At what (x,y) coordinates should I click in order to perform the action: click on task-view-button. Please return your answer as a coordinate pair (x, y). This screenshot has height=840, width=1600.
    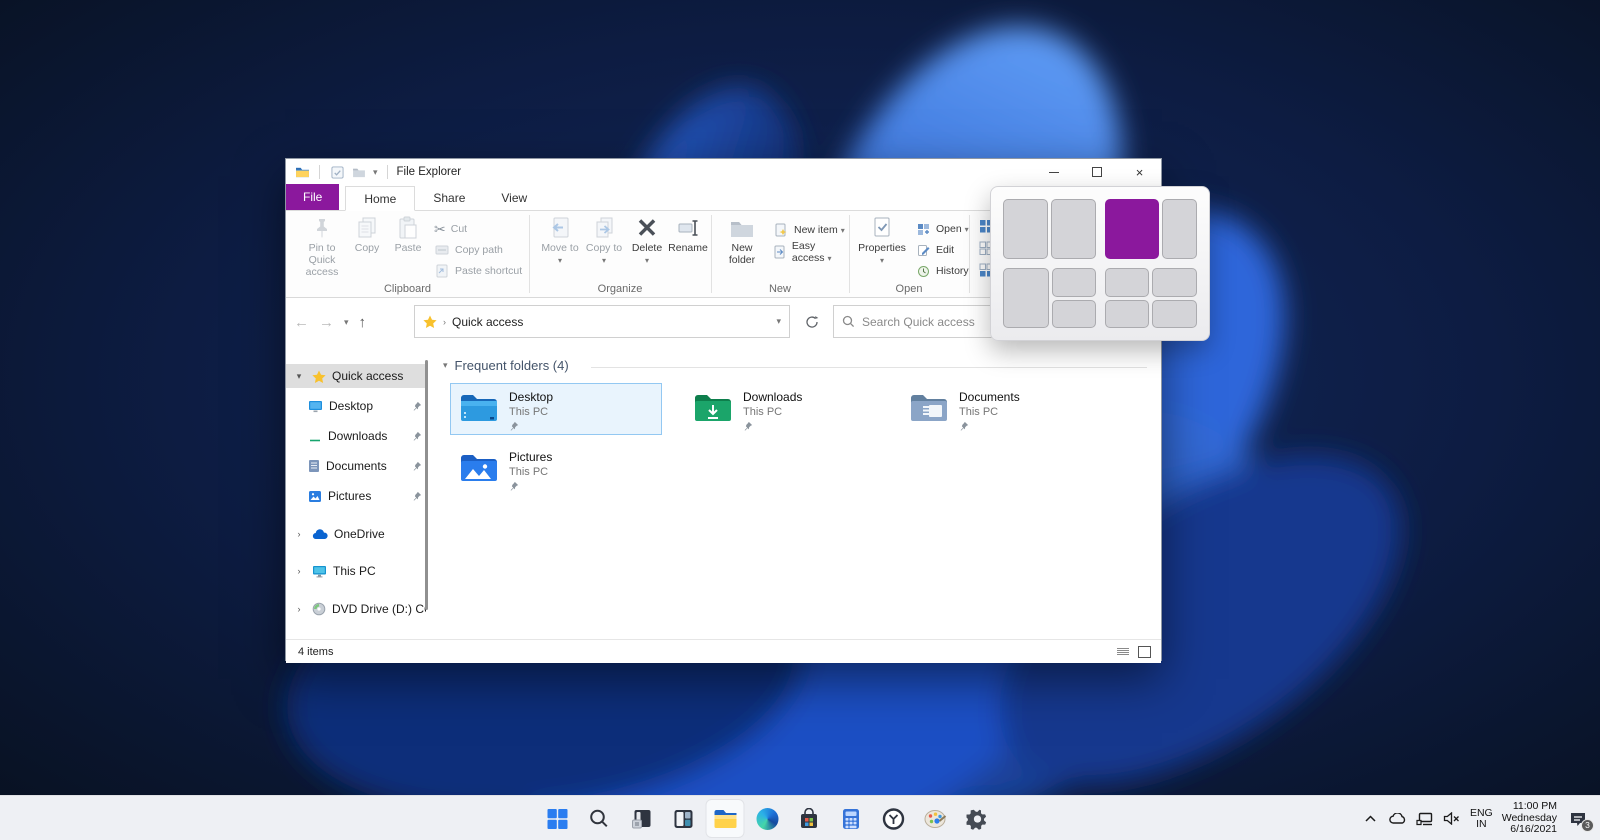
    Looking at the image, I should click on (641, 818).